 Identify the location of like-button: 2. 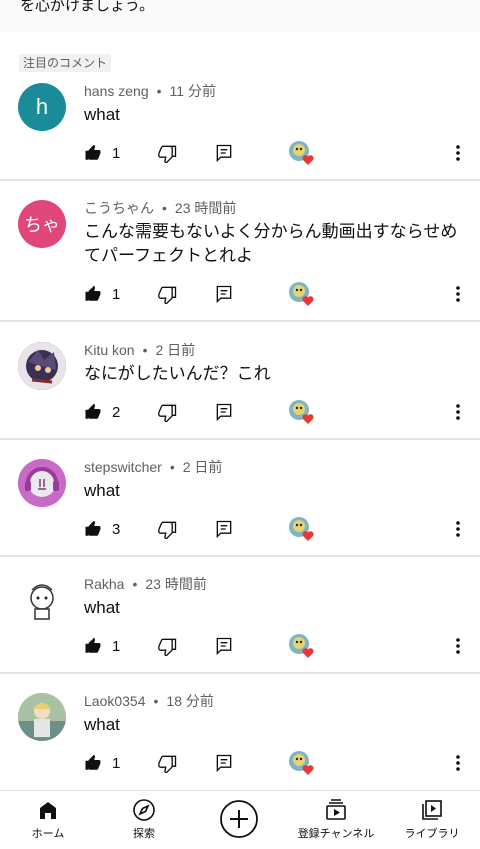
(102, 412).